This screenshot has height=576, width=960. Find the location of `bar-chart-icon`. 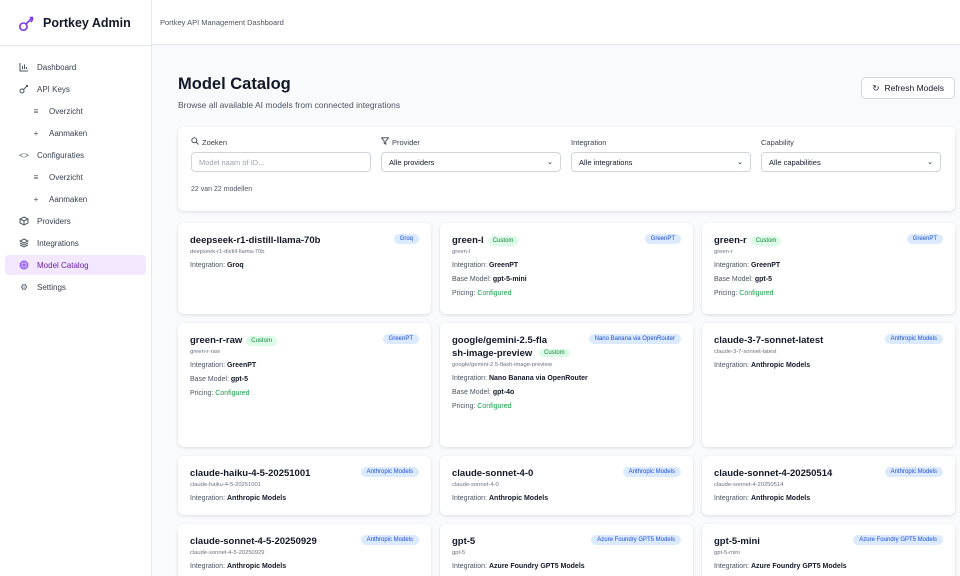

bar-chart-icon is located at coordinates (24, 67).